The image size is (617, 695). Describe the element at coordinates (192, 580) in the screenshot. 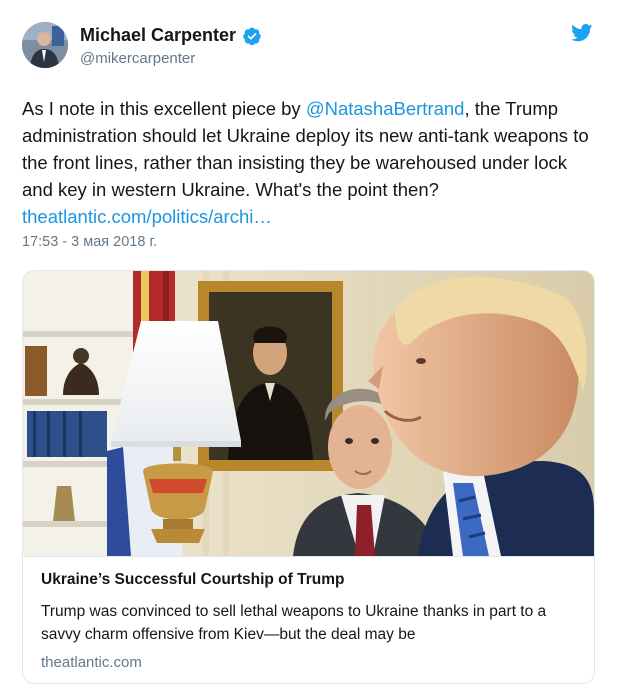

I see `card-title: Ukraine’s Successful Courtship of Trump` at that location.